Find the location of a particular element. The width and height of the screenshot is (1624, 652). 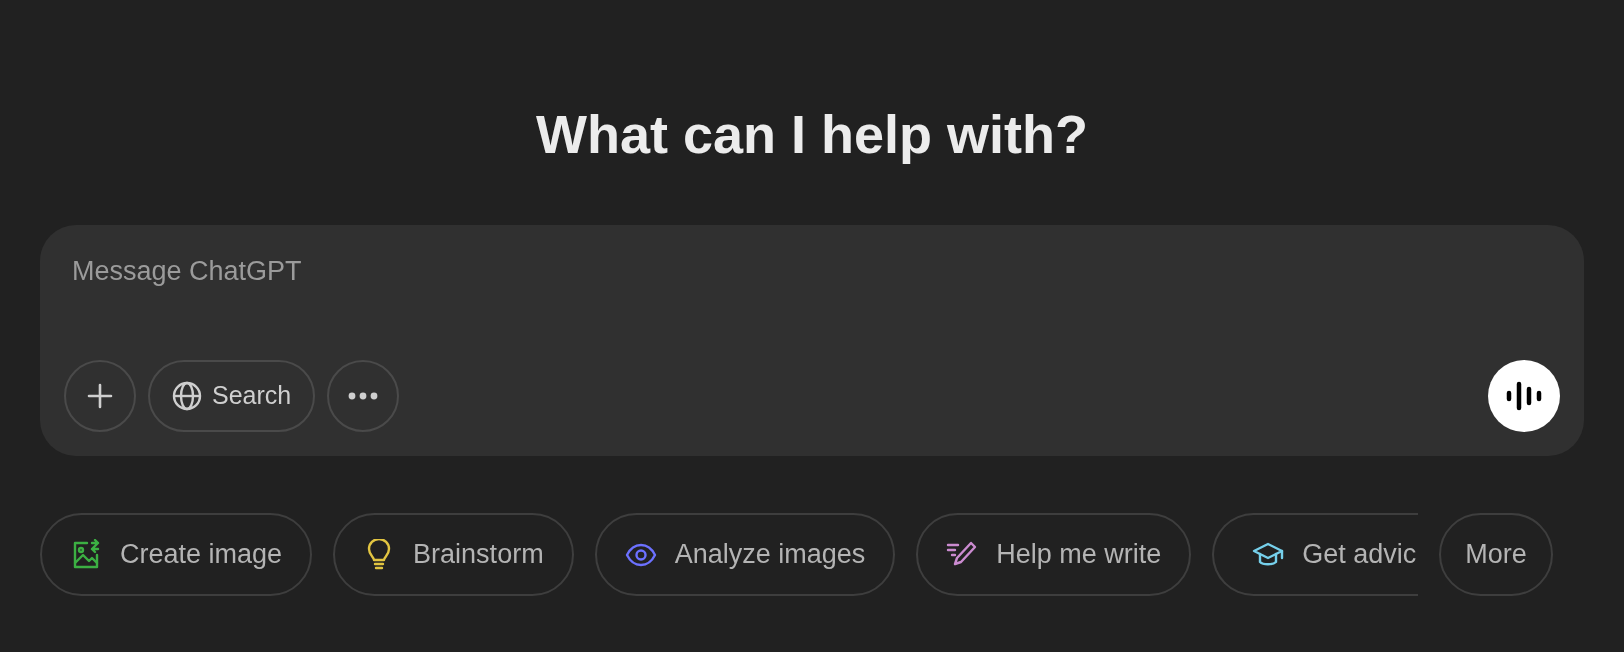

suggestion-chip: More is located at coordinates (1496, 554).